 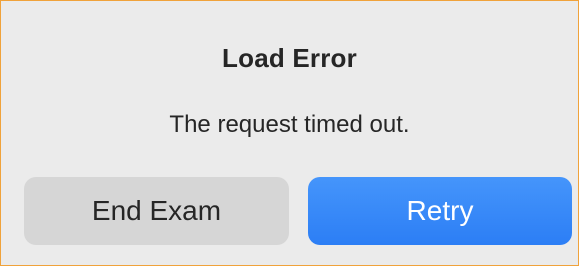 What do you see at coordinates (289, 124) in the screenshot?
I see `dialog-message: The request timed out.` at bounding box center [289, 124].